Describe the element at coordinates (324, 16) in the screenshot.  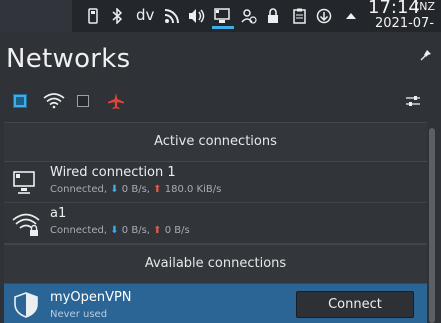
I see `updates-icon` at that location.